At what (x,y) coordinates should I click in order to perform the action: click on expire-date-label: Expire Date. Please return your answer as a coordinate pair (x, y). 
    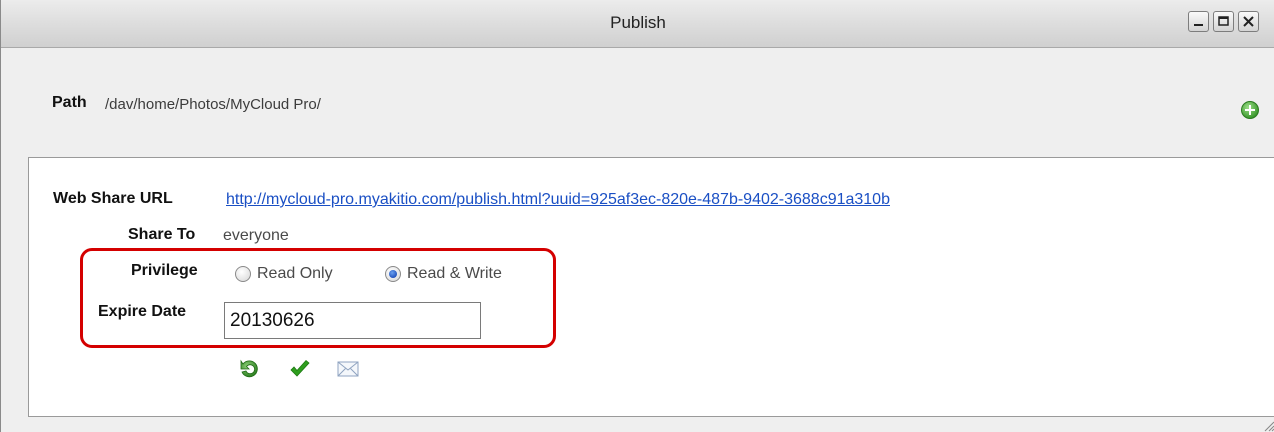
    Looking at the image, I should click on (142, 311).